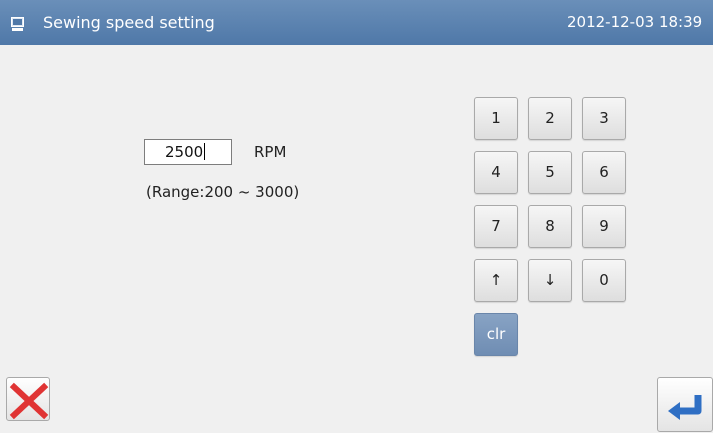  I want to click on key-0: 0, so click(604, 280).